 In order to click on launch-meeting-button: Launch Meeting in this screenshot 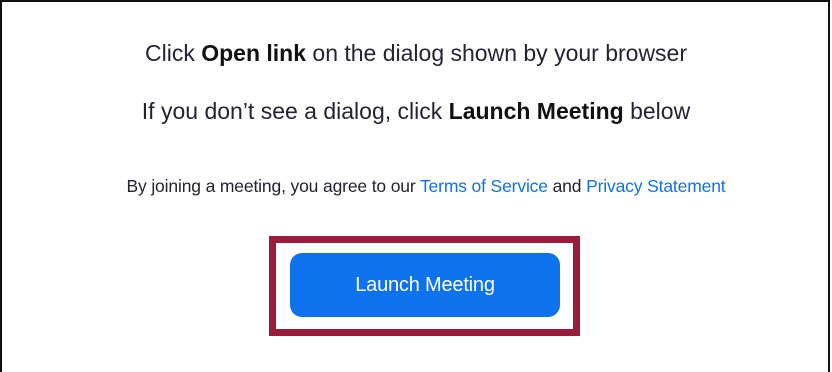, I will do `click(425, 285)`.